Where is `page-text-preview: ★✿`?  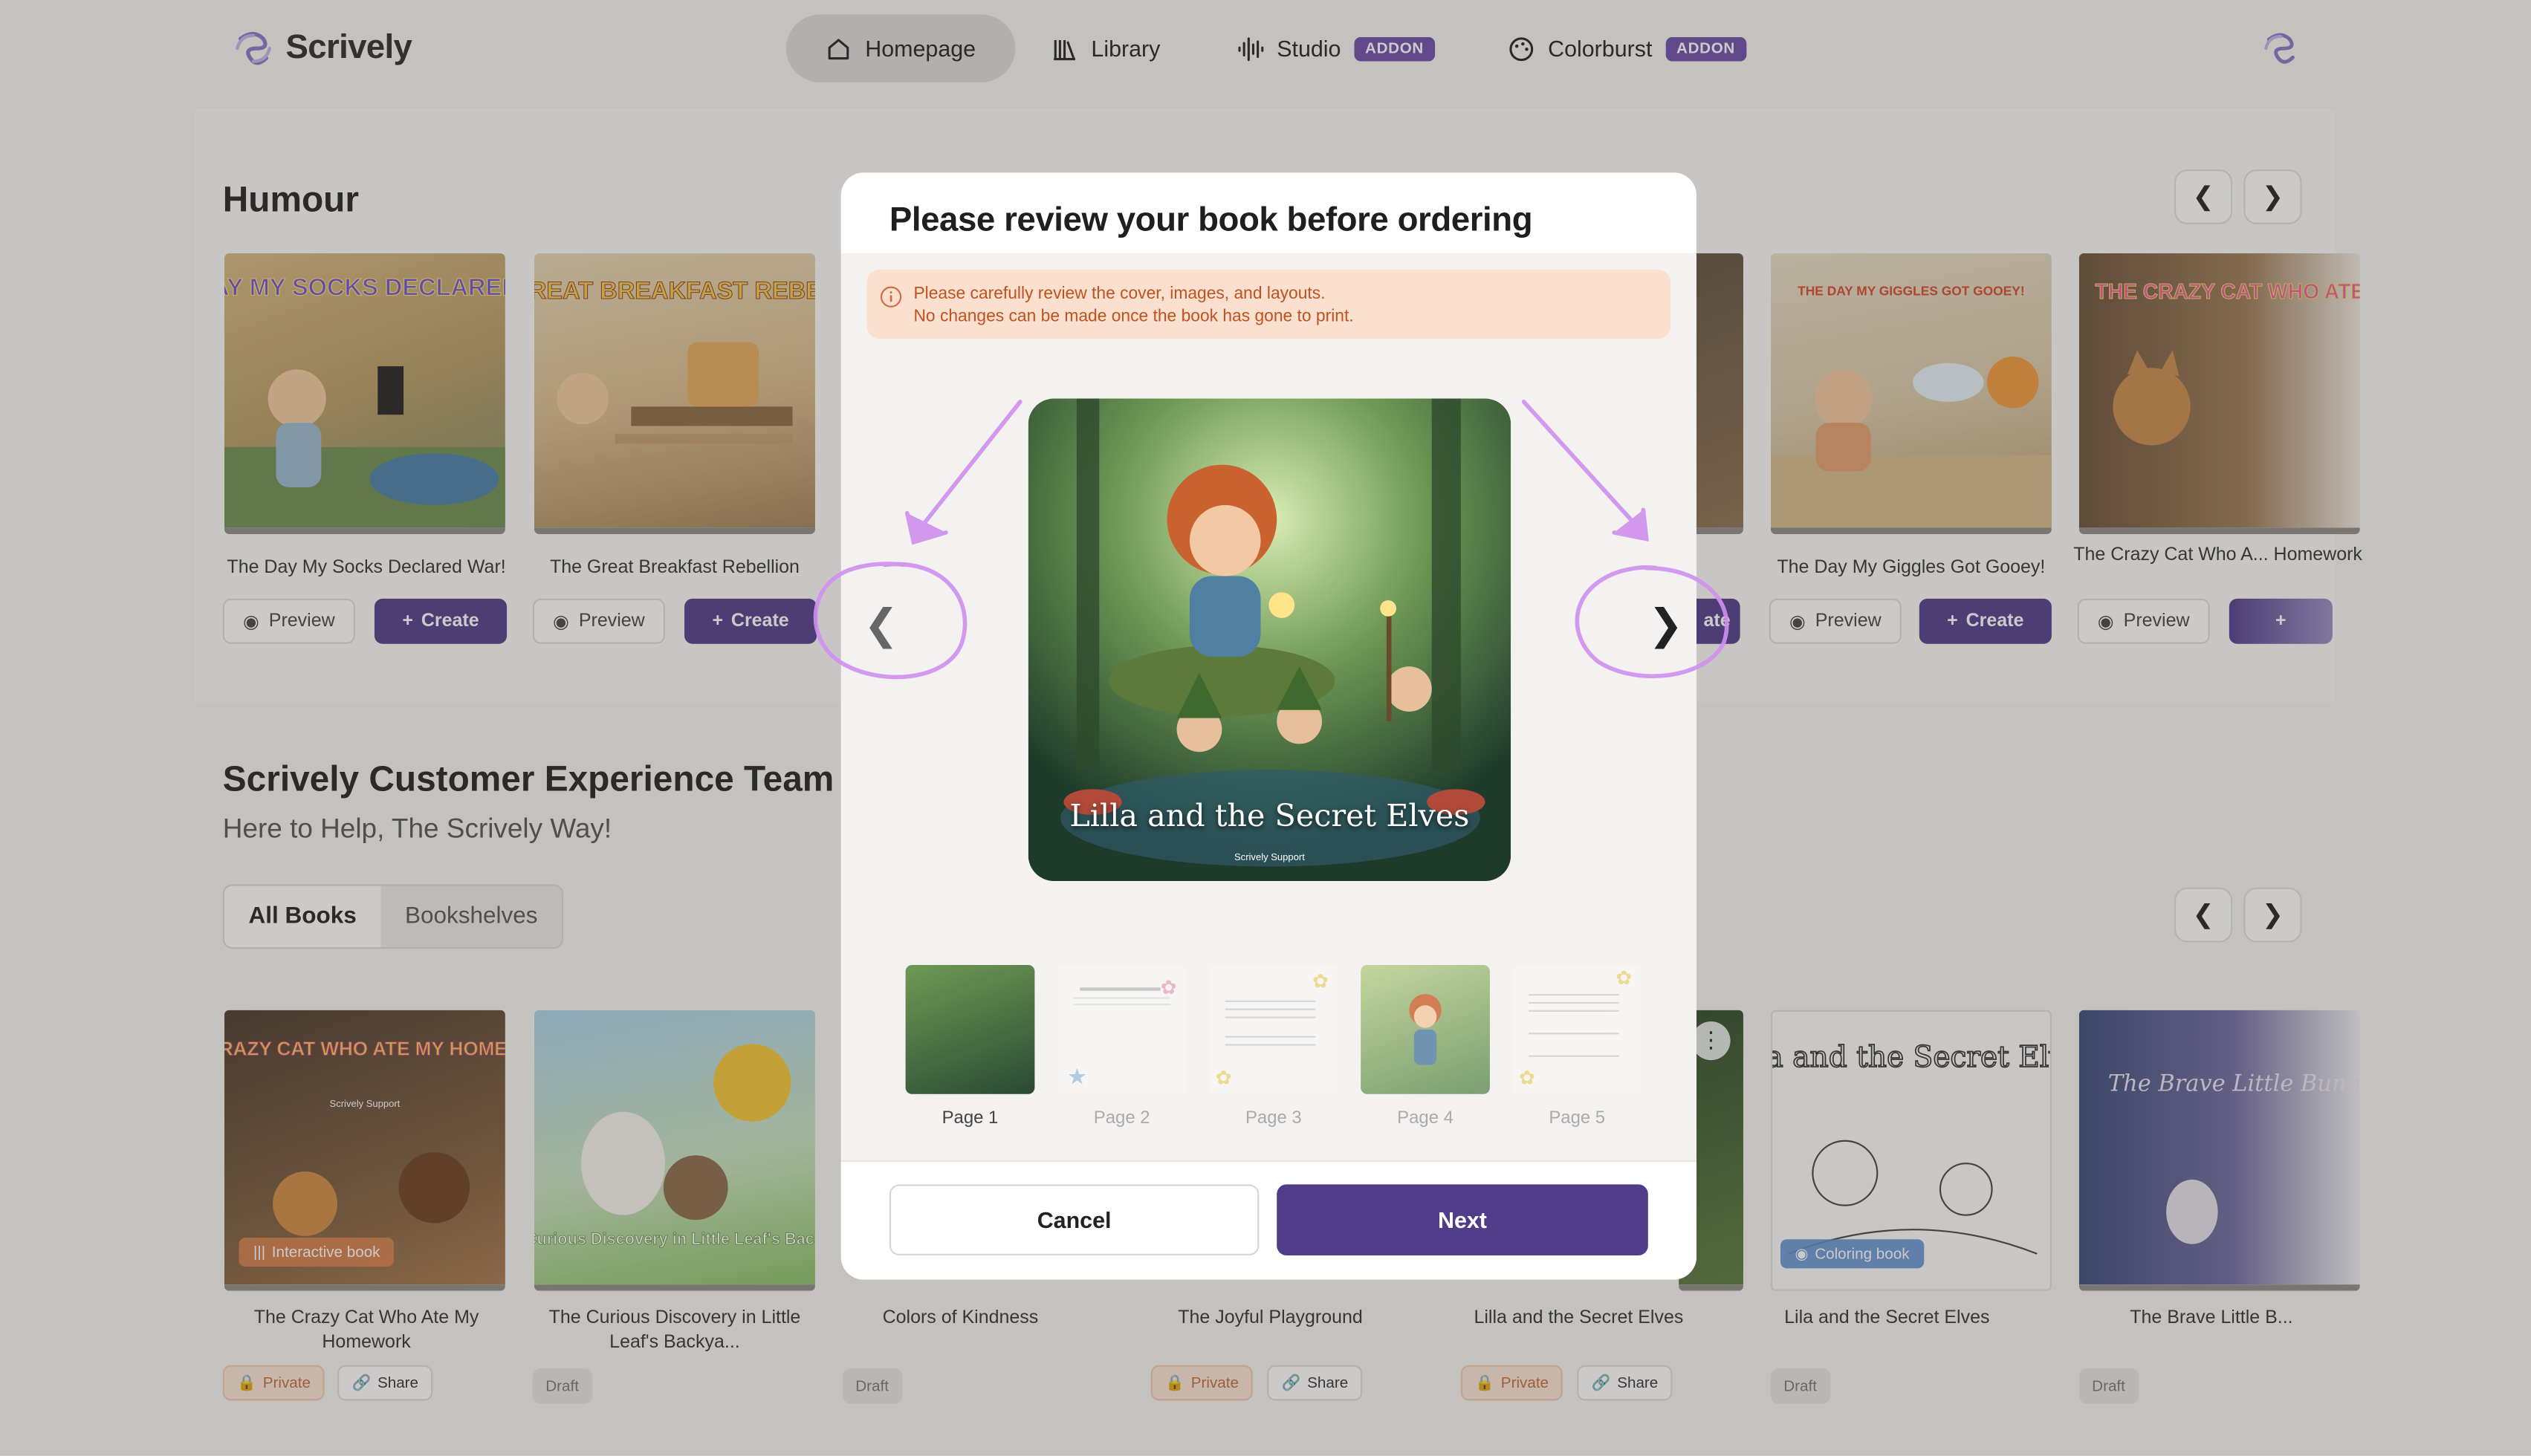 page-text-preview: ★✿ is located at coordinates (1122, 1034).